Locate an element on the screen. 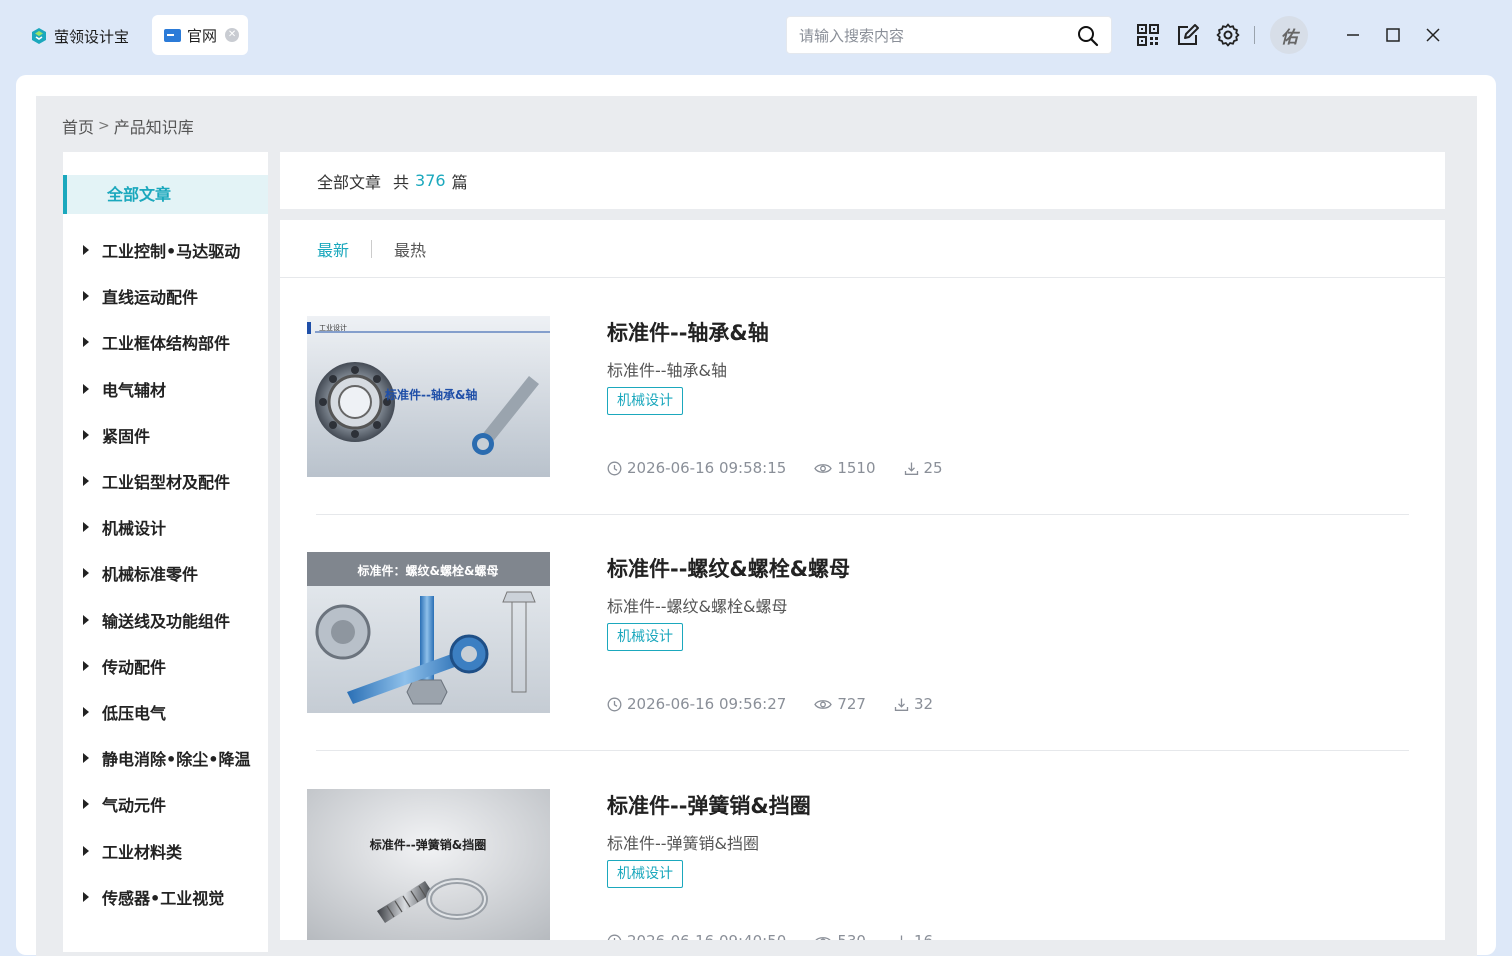 The height and width of the screenshot is (956, 1512). meta-views: 727 is located at coordinates (840, 704).